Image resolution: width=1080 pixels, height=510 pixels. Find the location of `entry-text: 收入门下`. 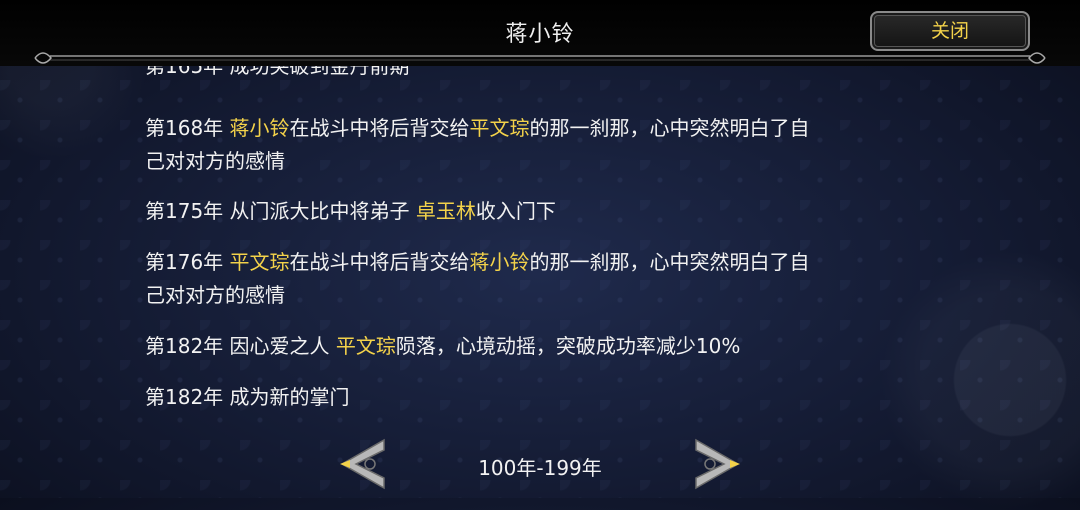

entry-text: 收入门下 is located at coordinates (515, 211).